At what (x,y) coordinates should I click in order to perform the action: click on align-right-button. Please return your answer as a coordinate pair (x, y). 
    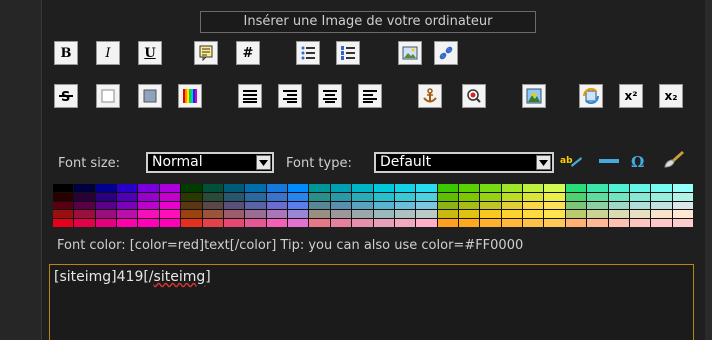
    Looking at the image, I should click on (290, 96).